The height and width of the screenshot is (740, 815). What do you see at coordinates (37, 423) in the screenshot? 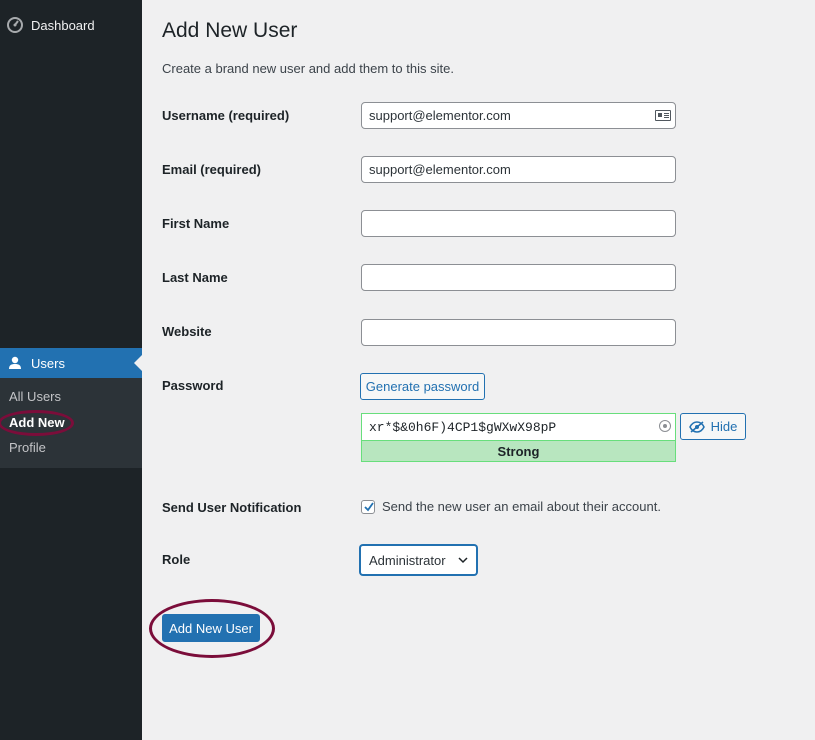
I see `highlight-ring-add-new` at bounding box center [37, 423].